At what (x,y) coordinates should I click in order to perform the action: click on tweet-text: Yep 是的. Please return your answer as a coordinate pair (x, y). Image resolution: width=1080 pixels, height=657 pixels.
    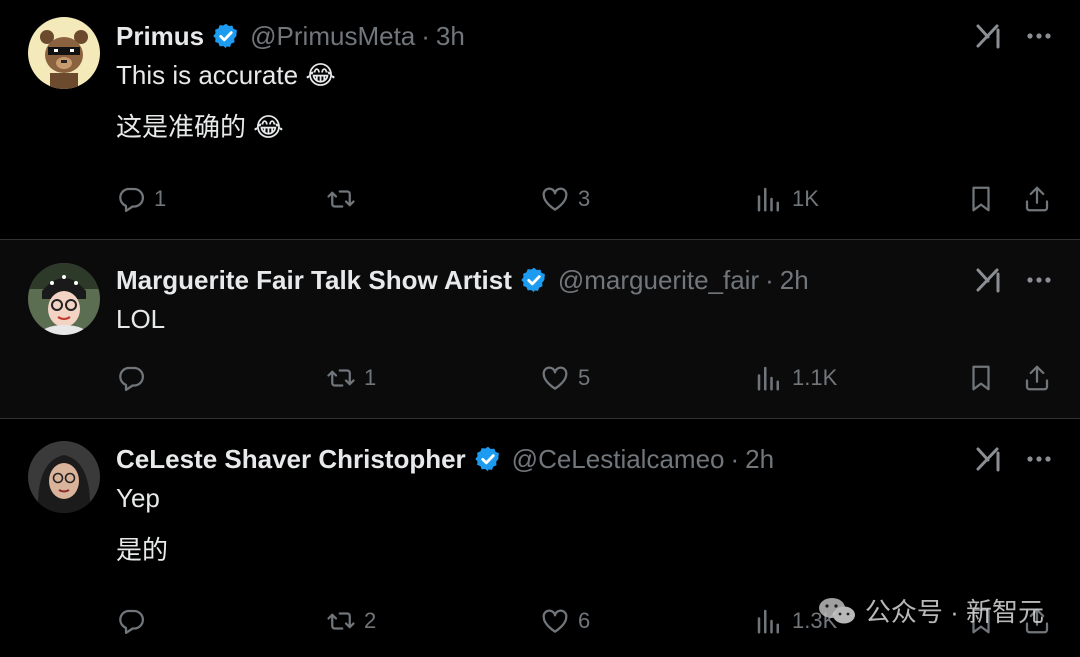
    Looking at the image, I should click on (142, 533).